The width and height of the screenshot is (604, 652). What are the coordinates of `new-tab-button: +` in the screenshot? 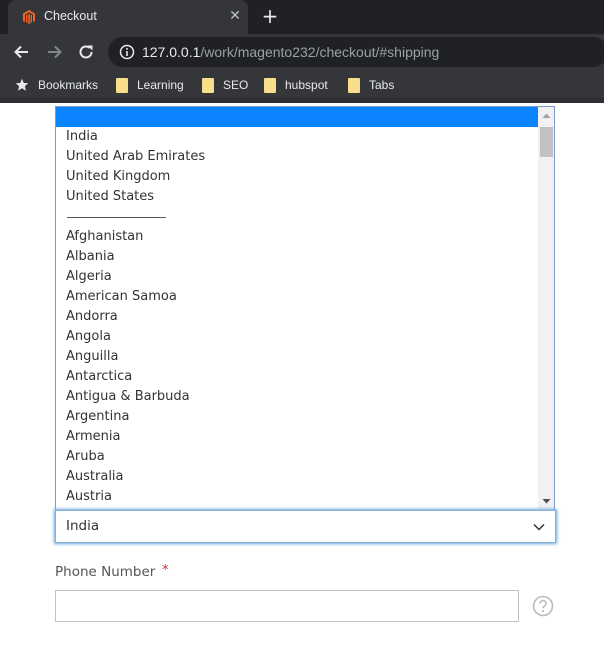 It's located at (270, 16).